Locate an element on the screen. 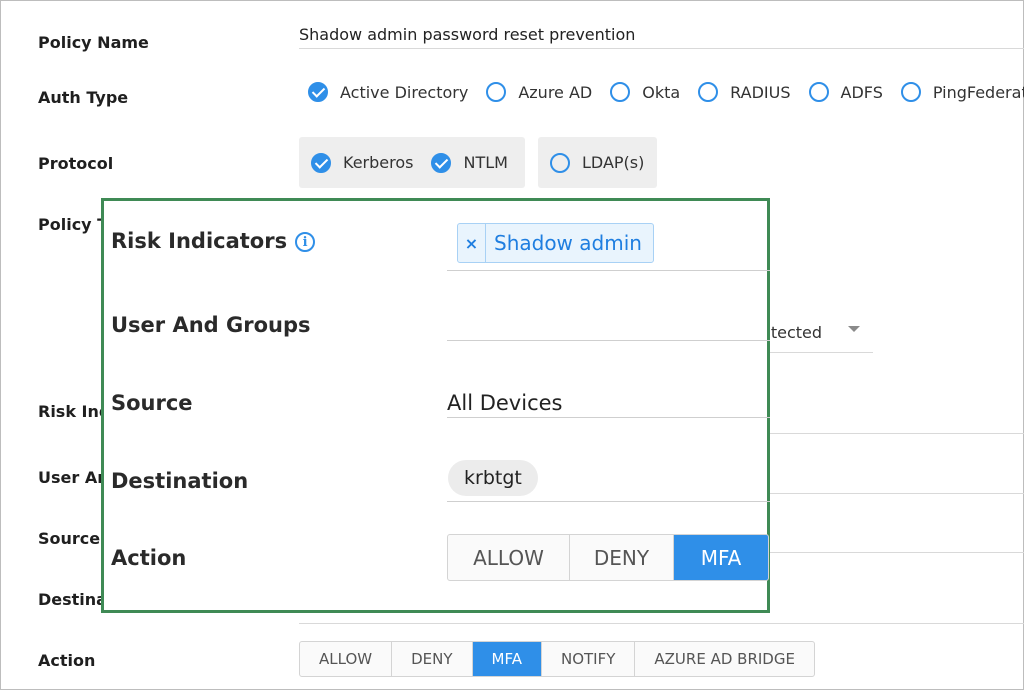 Image resolution: width=1024 pixels, height=690 pixels. protocol-label: Protocol is located at coordinates (76, 163).